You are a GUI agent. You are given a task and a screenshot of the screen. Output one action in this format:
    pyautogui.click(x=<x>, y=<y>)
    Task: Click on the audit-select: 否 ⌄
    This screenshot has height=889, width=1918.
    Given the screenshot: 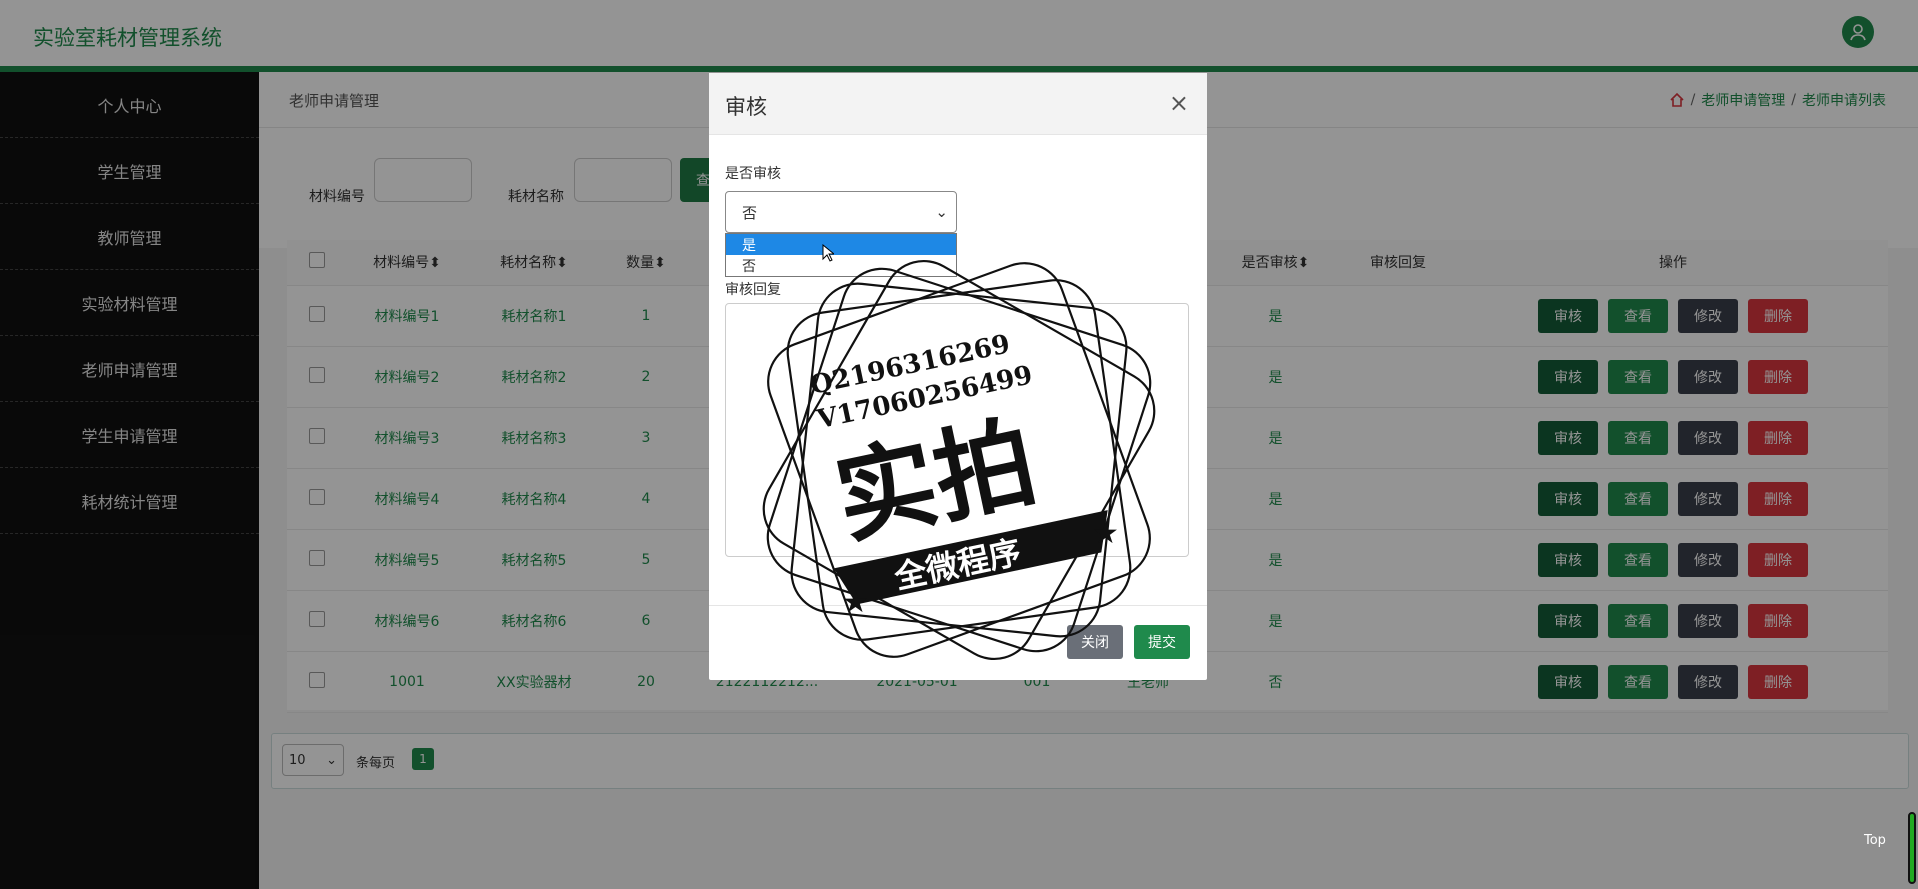 What is the action you would take?
    pyautogui.click(x=841, y=212)
    